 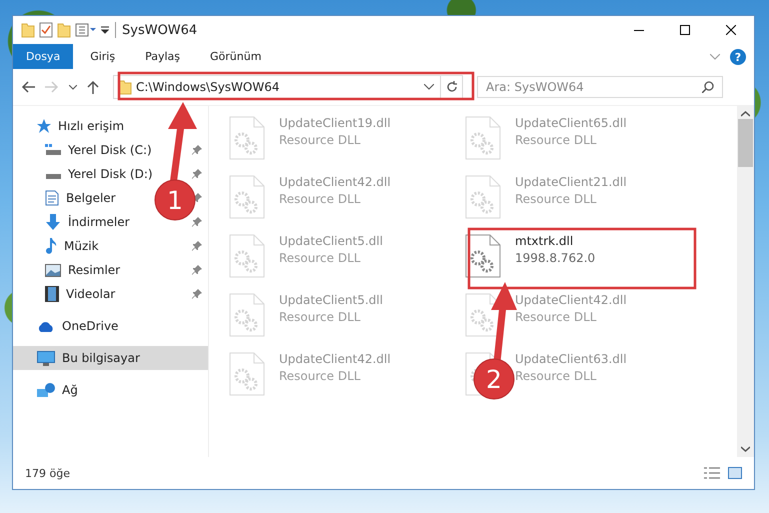 I want to click on search-icon, so click(x=708, y=87).